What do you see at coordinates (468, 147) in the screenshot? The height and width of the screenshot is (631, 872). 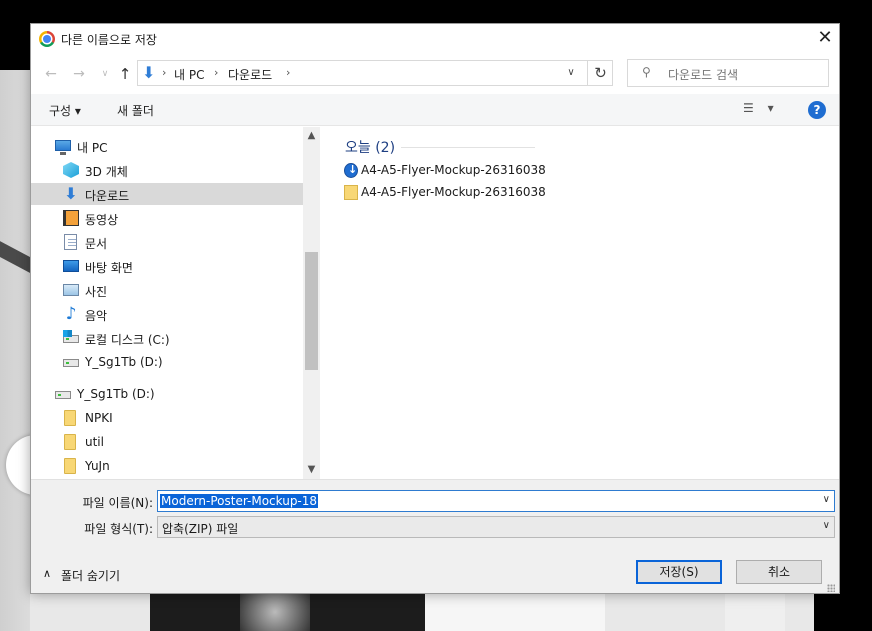 I see `group-header-divider` at bounding box center [468, 147].